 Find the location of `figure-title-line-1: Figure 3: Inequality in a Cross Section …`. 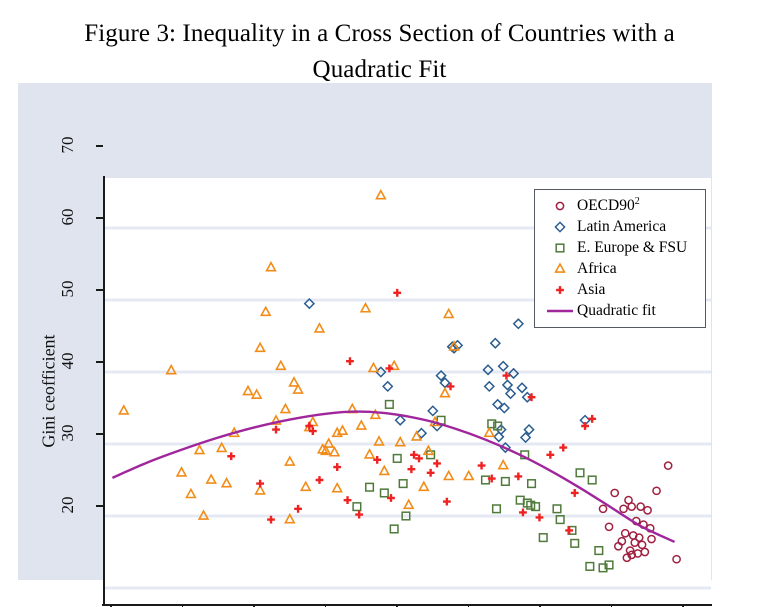

figure-title-line-1: Figure 3: Inequality in a Cross Section … is located at coordinates (379, 33).